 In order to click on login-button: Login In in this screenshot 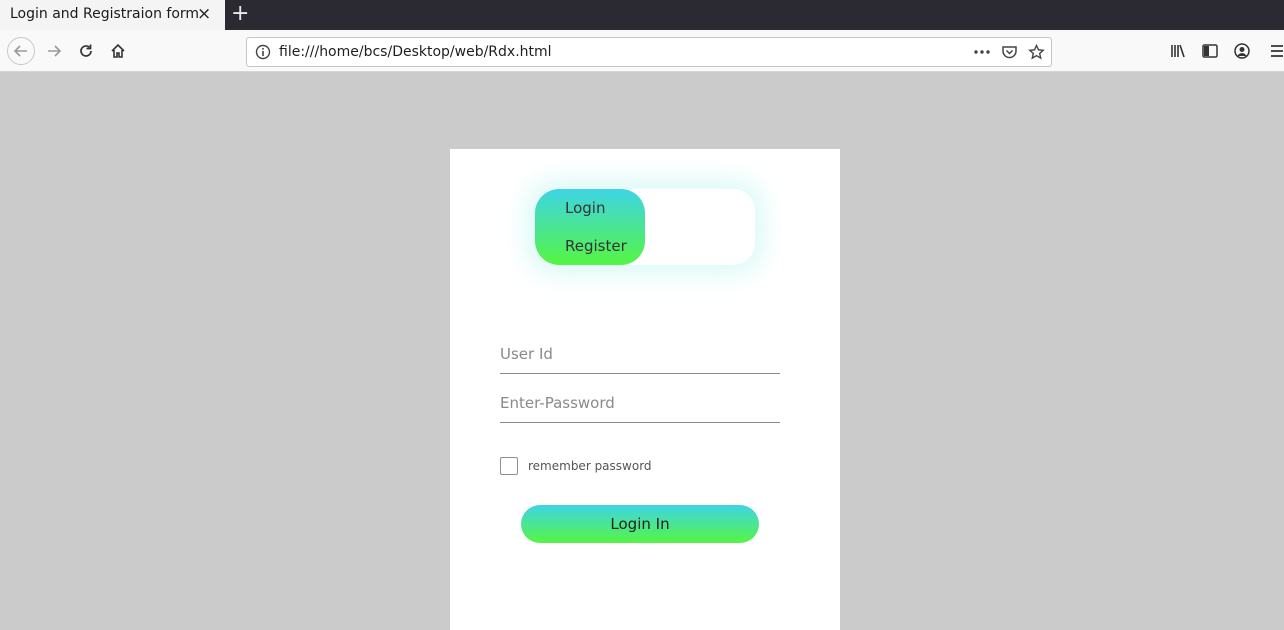, I will do `click(640, 524)`.